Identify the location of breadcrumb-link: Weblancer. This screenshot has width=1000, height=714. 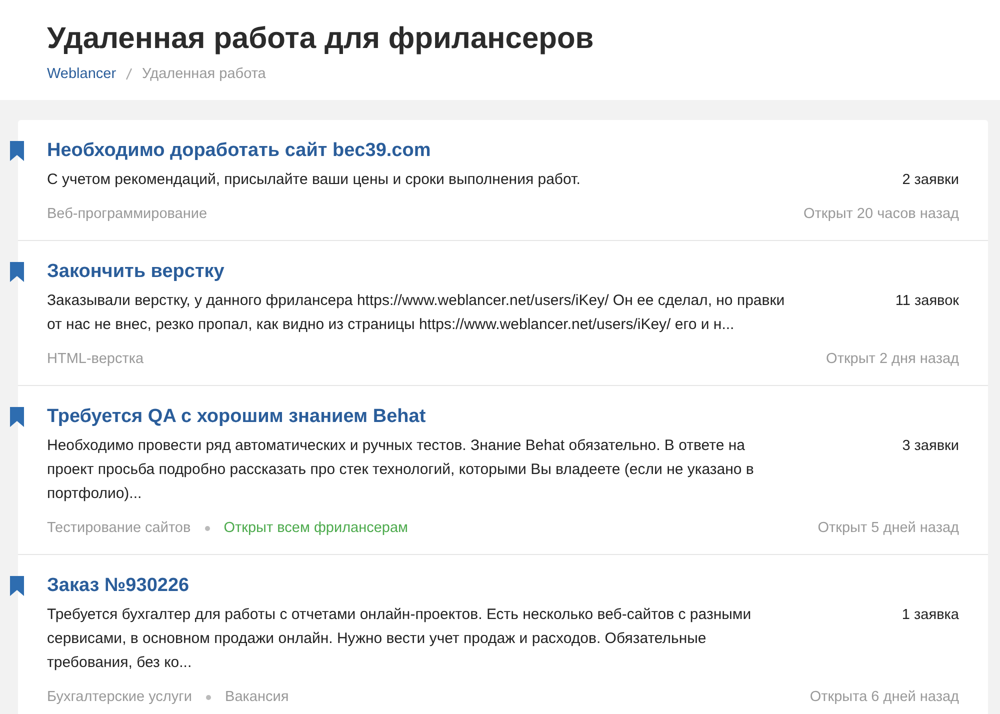
(81, 74).